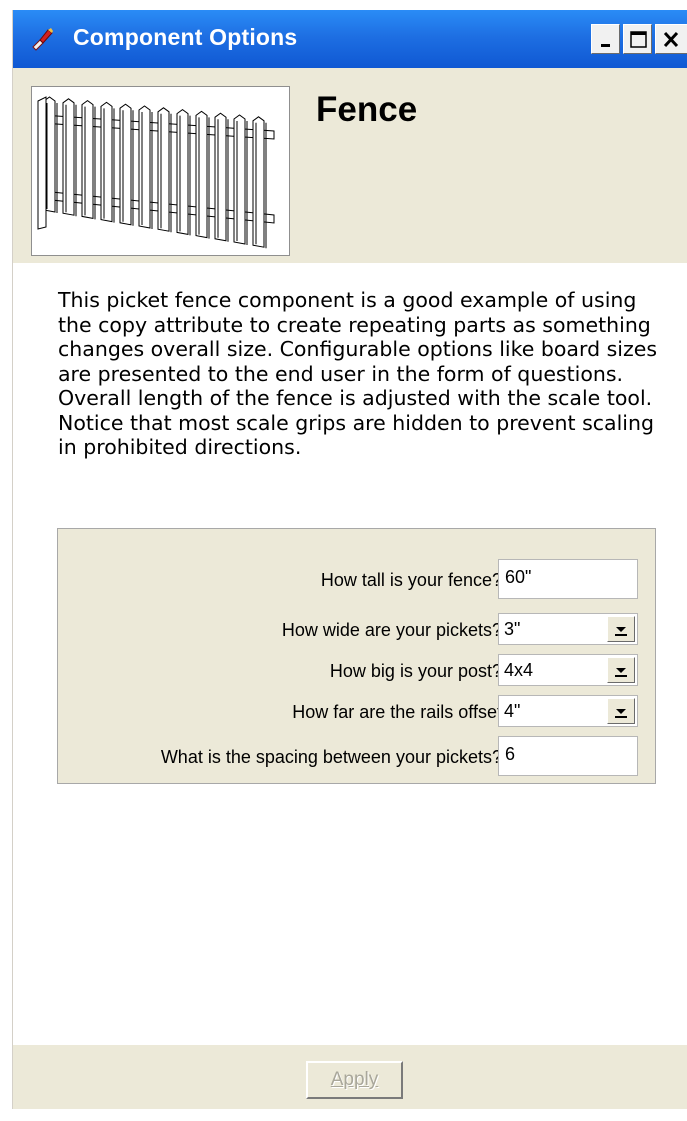 The image size is (687, 1121). I want to click on option-row-fence-height: How tall is your fence? 60", so click(357, 579).